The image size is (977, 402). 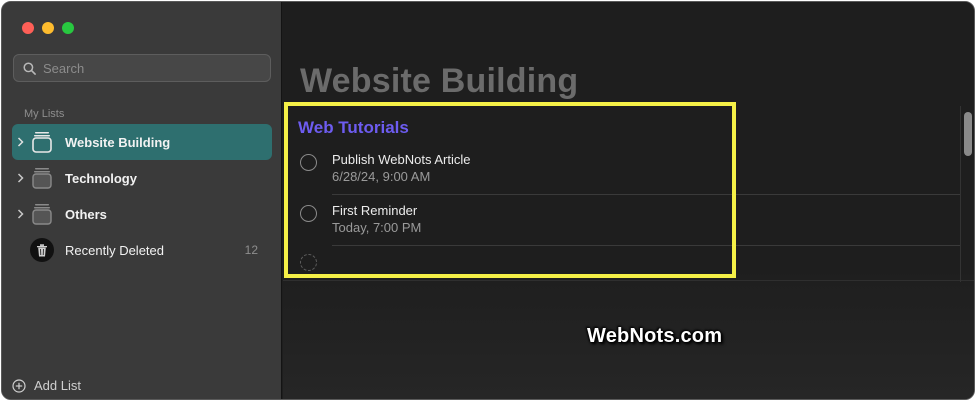 What do you see at coordinates (42, 250) in the screenshot?
I see `trash-icon` at bounding box center [42, 250].